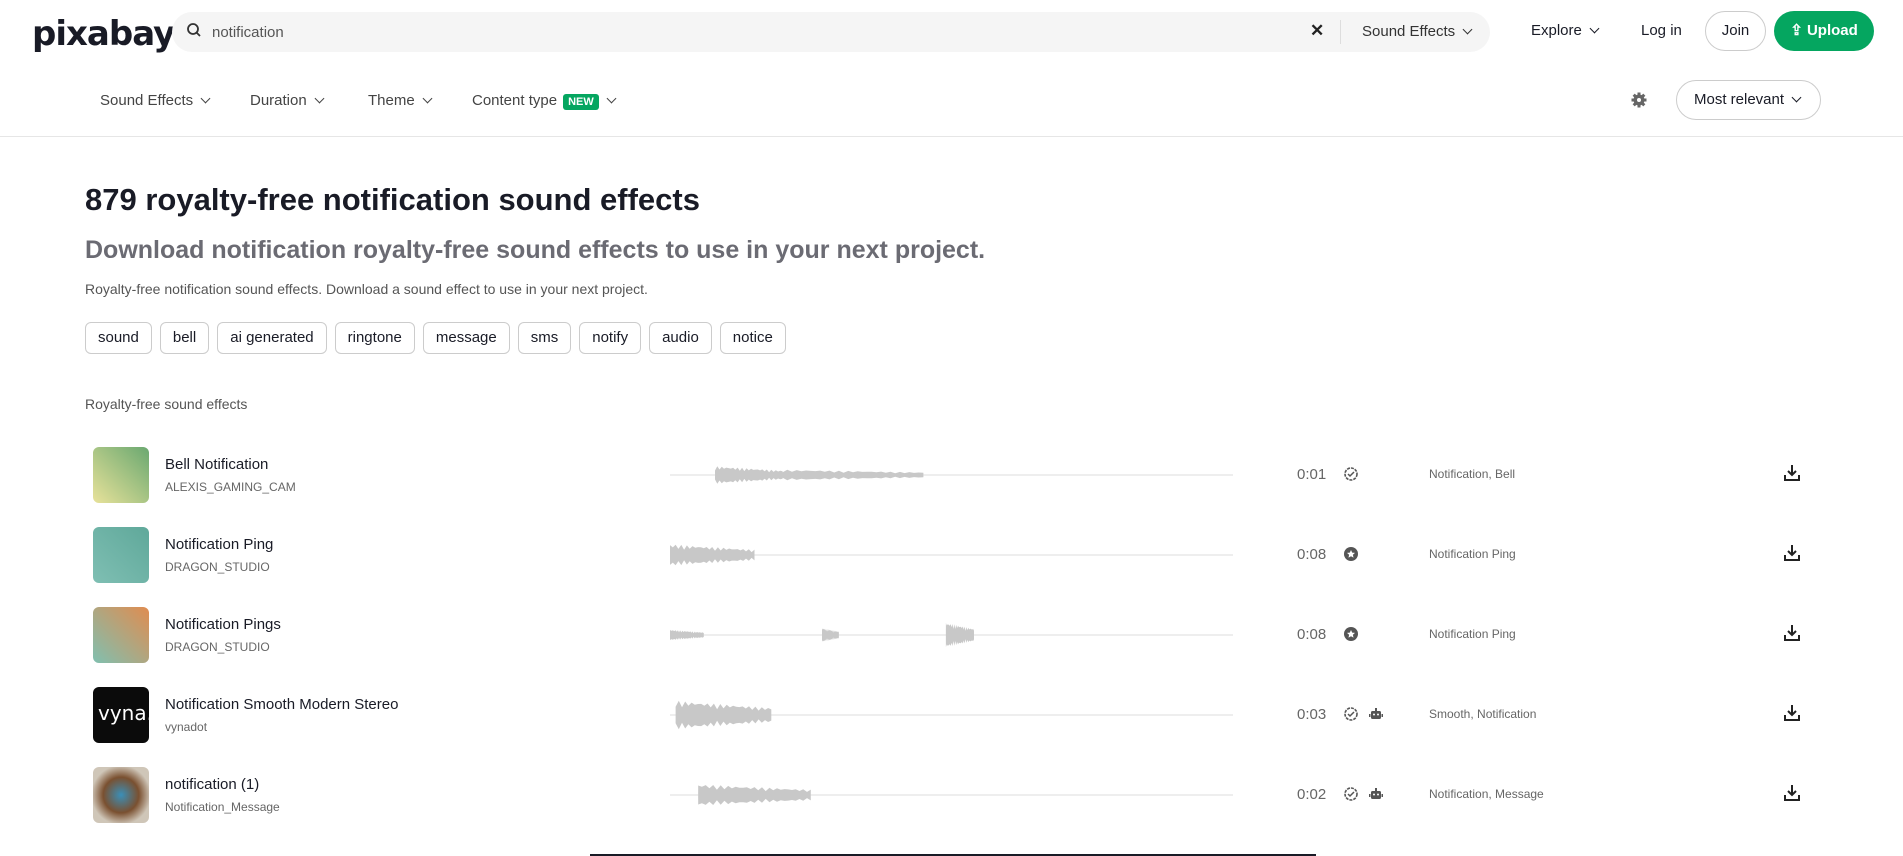 This screenshot has width=1903, height=856. Describe the element at coordinates (278, 100) in the screenshot. I see `filter-label: Duration` at that location.